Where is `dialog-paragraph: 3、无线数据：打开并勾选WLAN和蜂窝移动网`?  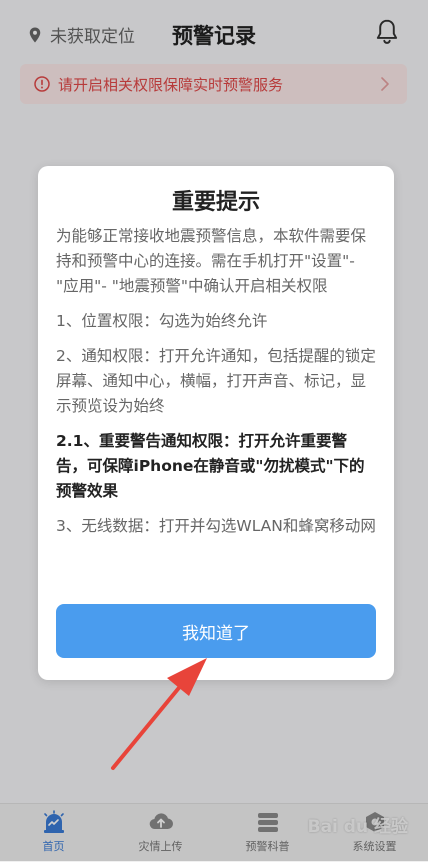
dialog-paragraph: 3、无线数据：打开并勾选WLAN和蜂窝移动网 is located at coordinates (216, 526).